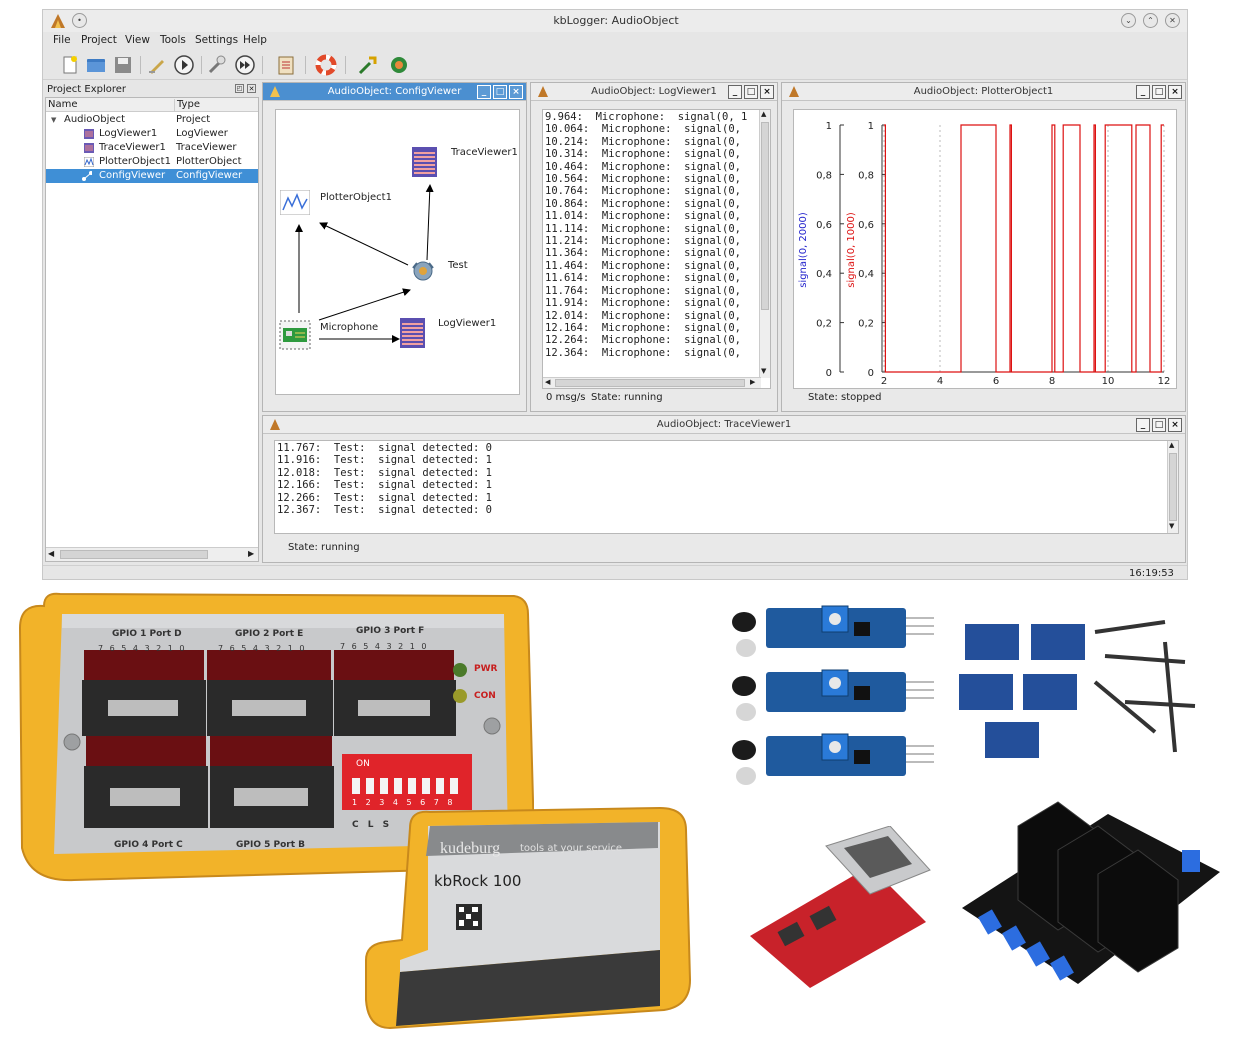 The width and height of the screenshot is (1243, 1054). Describe the element at coordinates (643, 253) in the screenshot. I see `log-line: 11.364: Microphone: signal(0,` at that location.